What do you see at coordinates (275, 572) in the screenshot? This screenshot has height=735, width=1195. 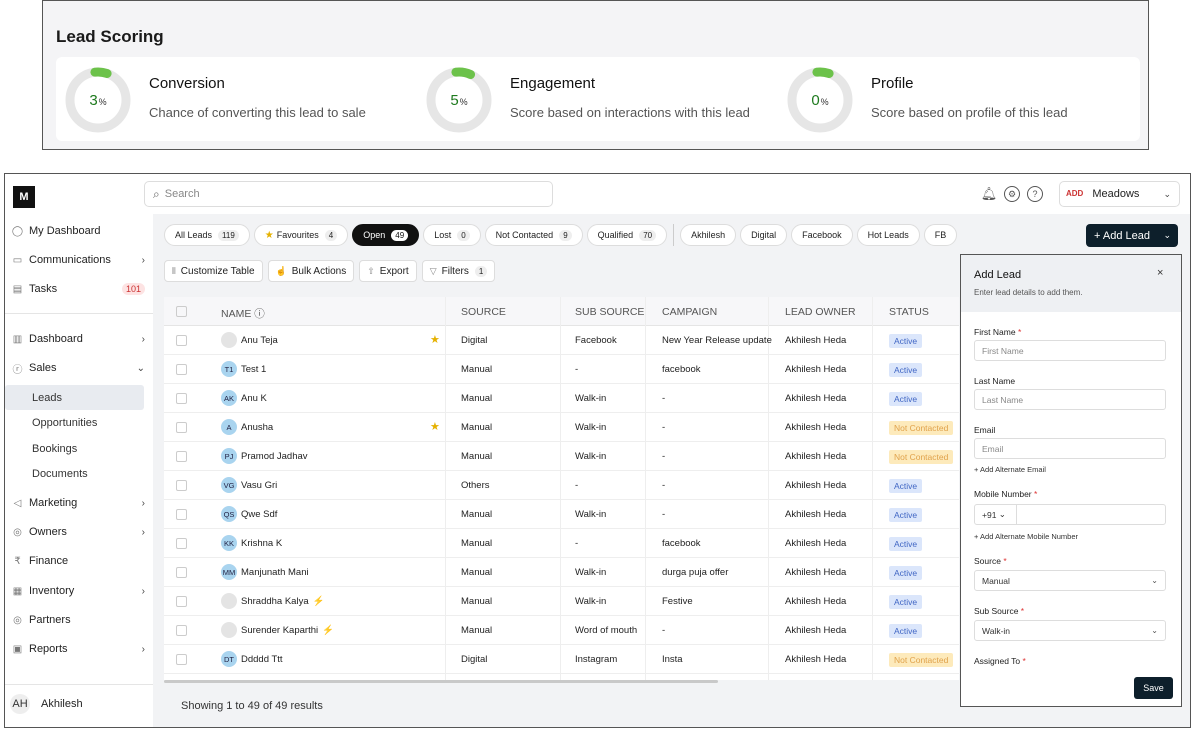 I see `lead-name: Manjunath Mani` at bounding box center [275, 572].